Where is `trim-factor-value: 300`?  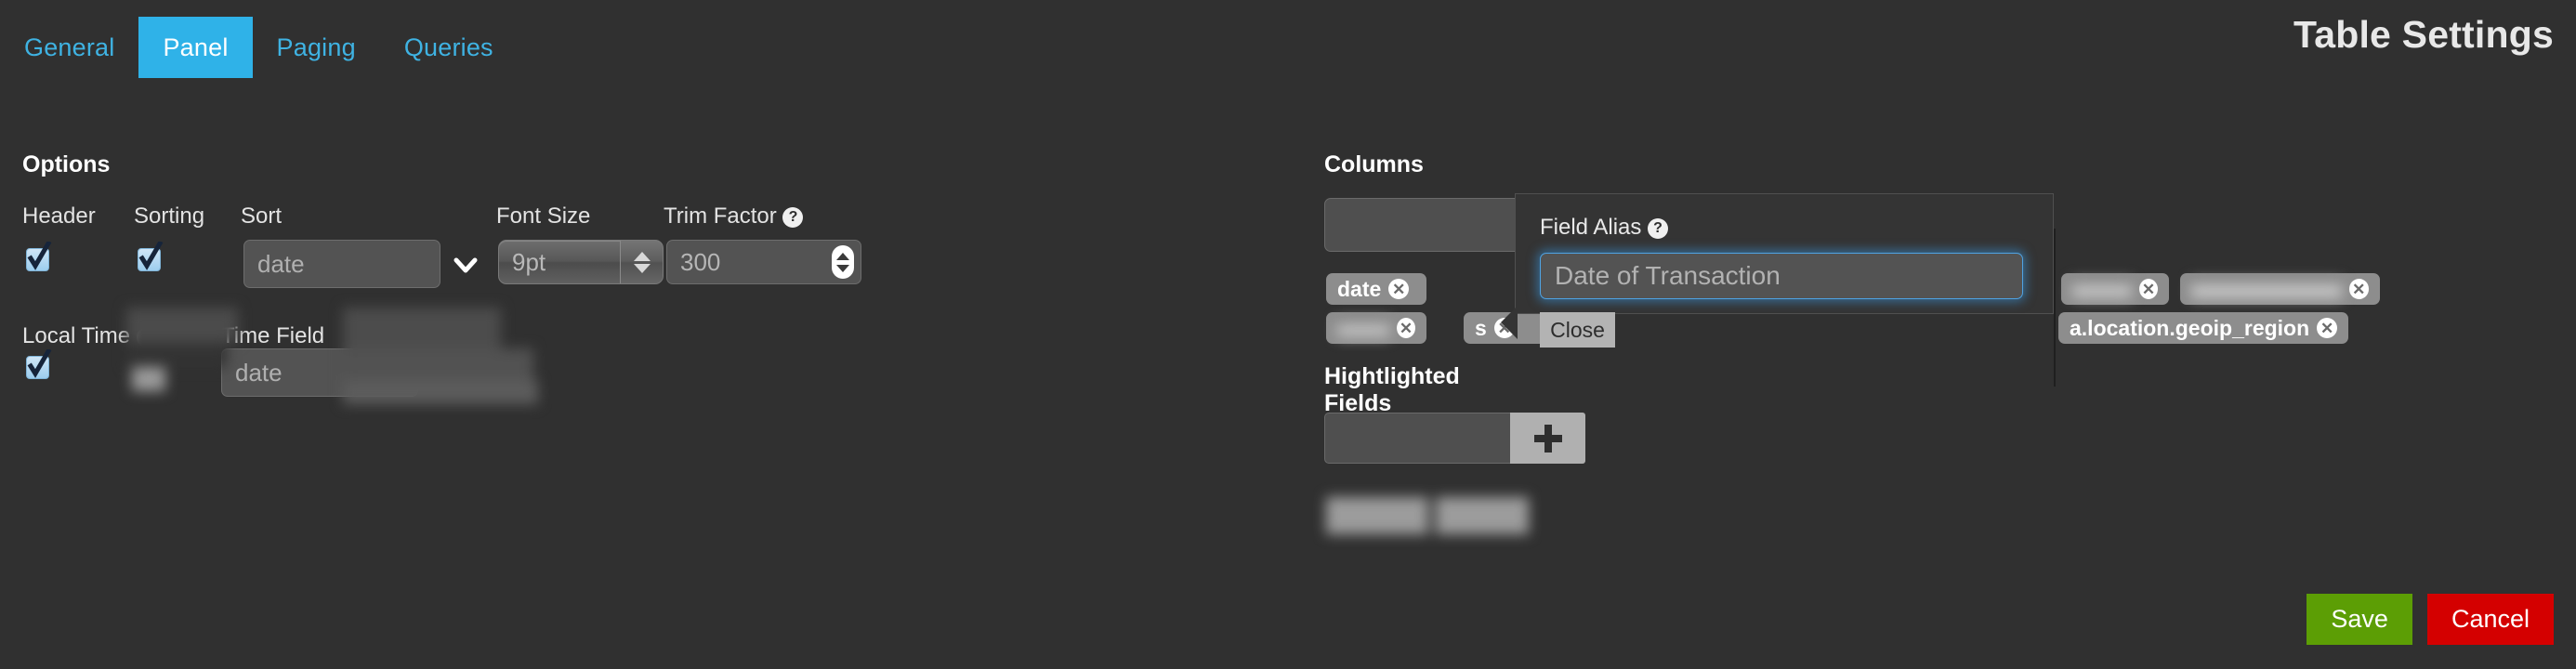 trim-factor-value: 300 is located at coordinates (700, 261).